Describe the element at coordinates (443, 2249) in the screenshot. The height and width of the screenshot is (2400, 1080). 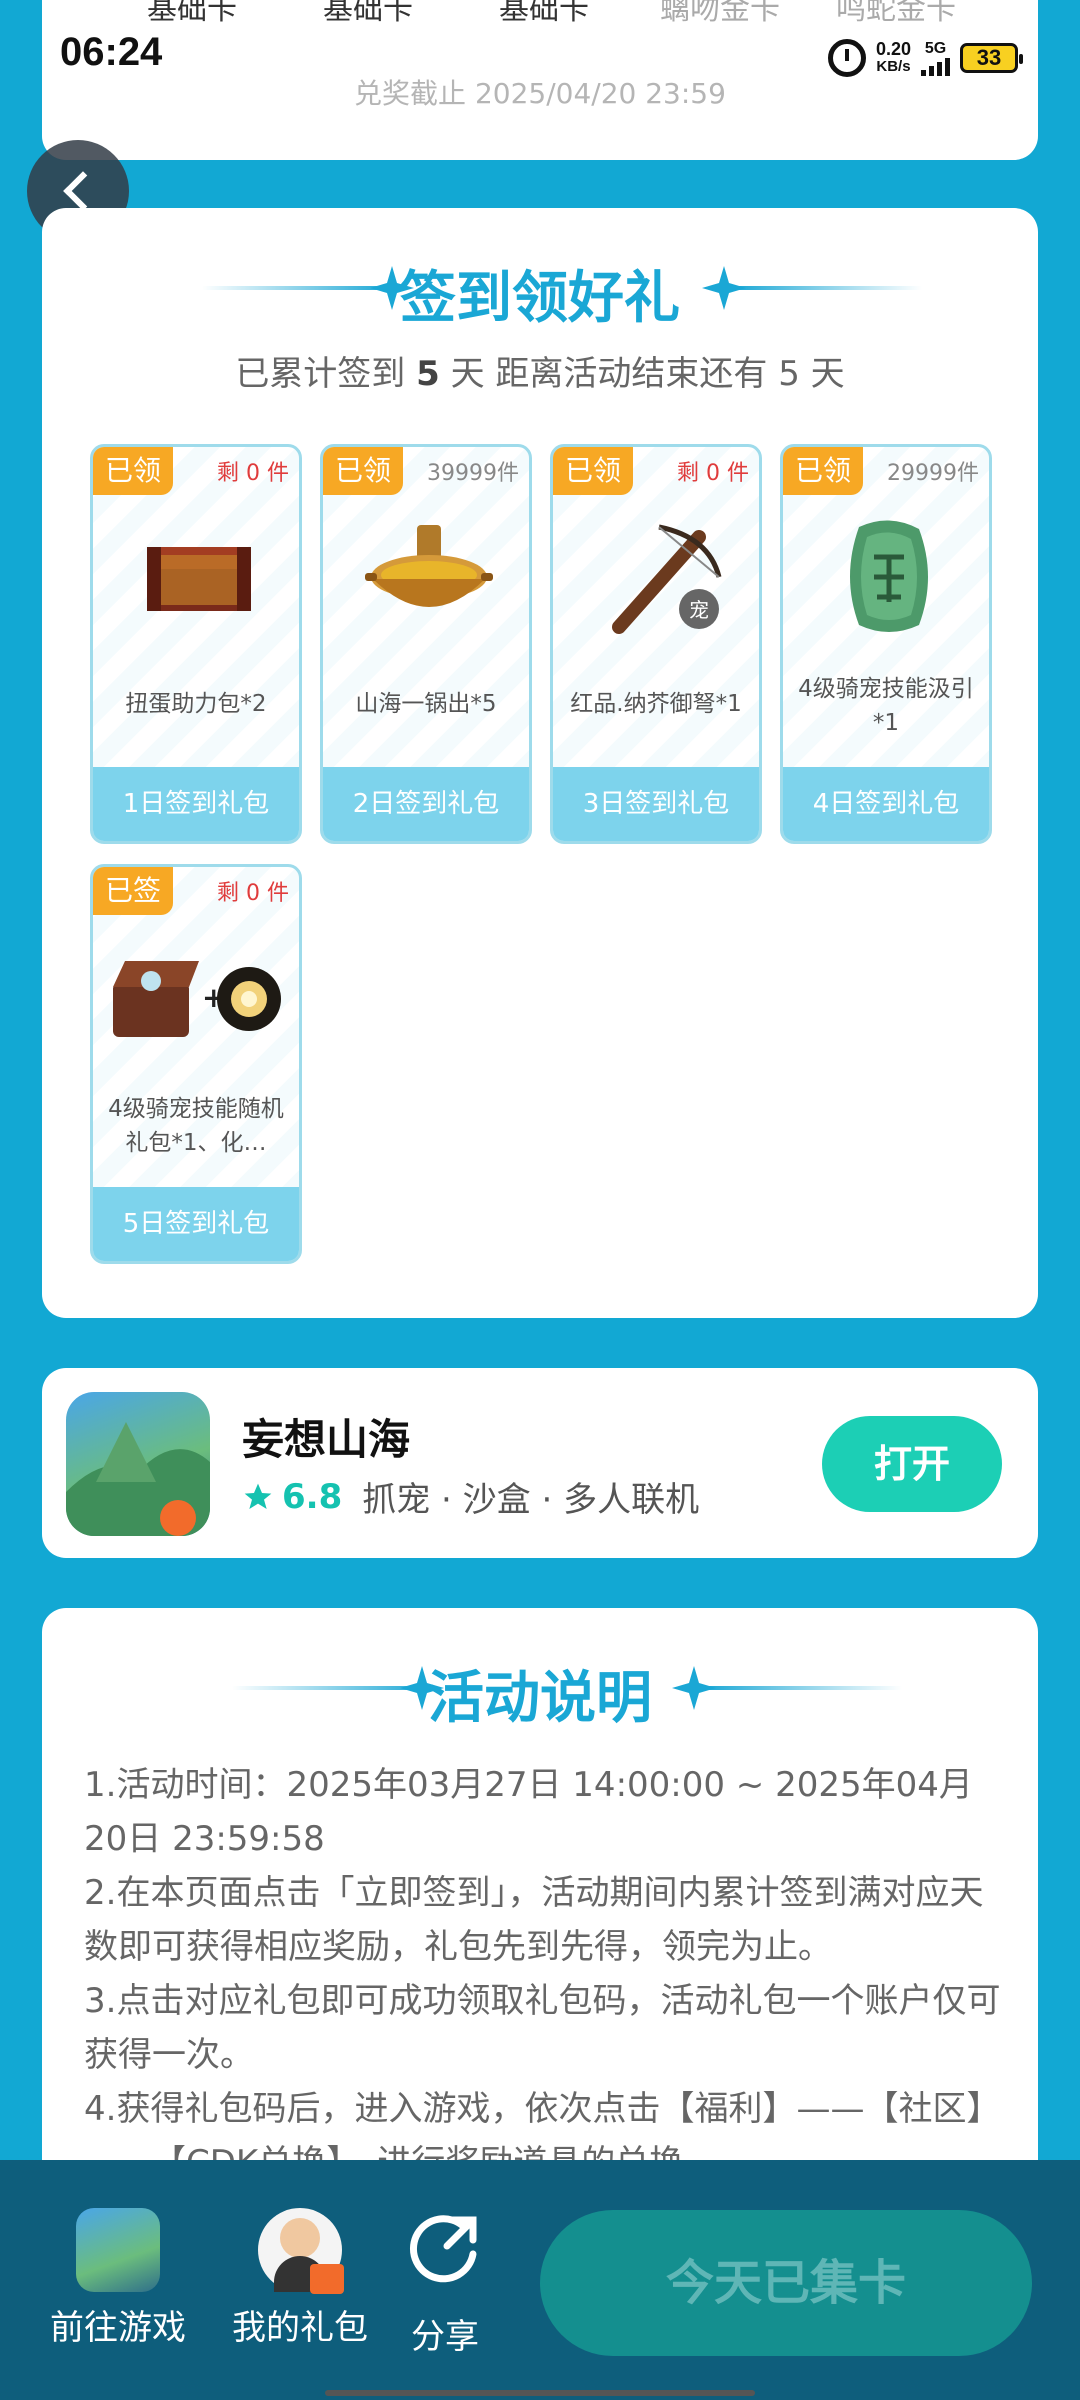
I see `share-icon` at that location.